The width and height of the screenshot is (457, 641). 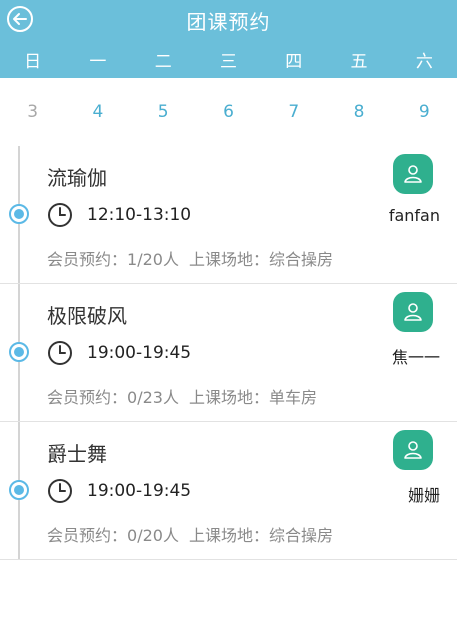 I want to click on date-6: 6, so click(x=228, y=112).